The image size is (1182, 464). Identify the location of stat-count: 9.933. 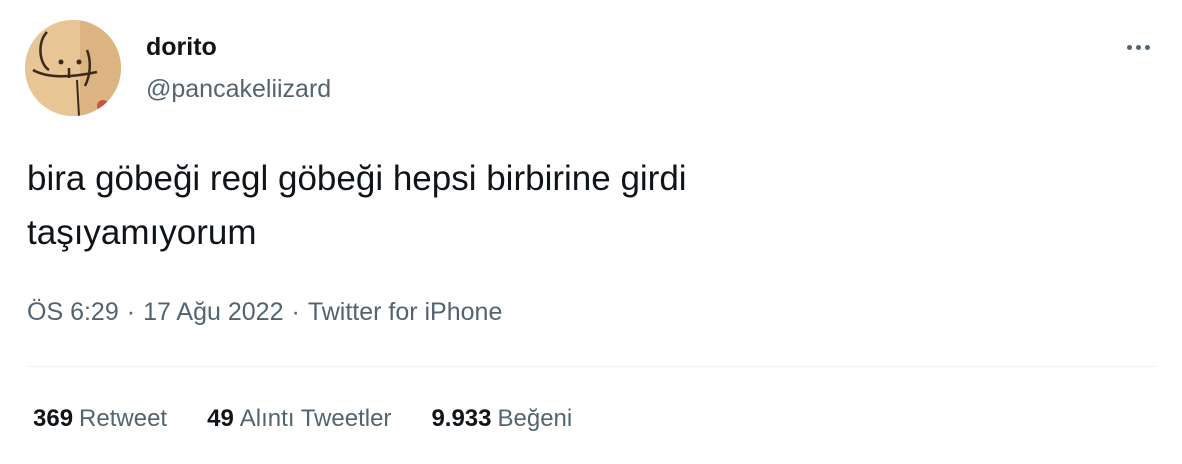
(461, 418).